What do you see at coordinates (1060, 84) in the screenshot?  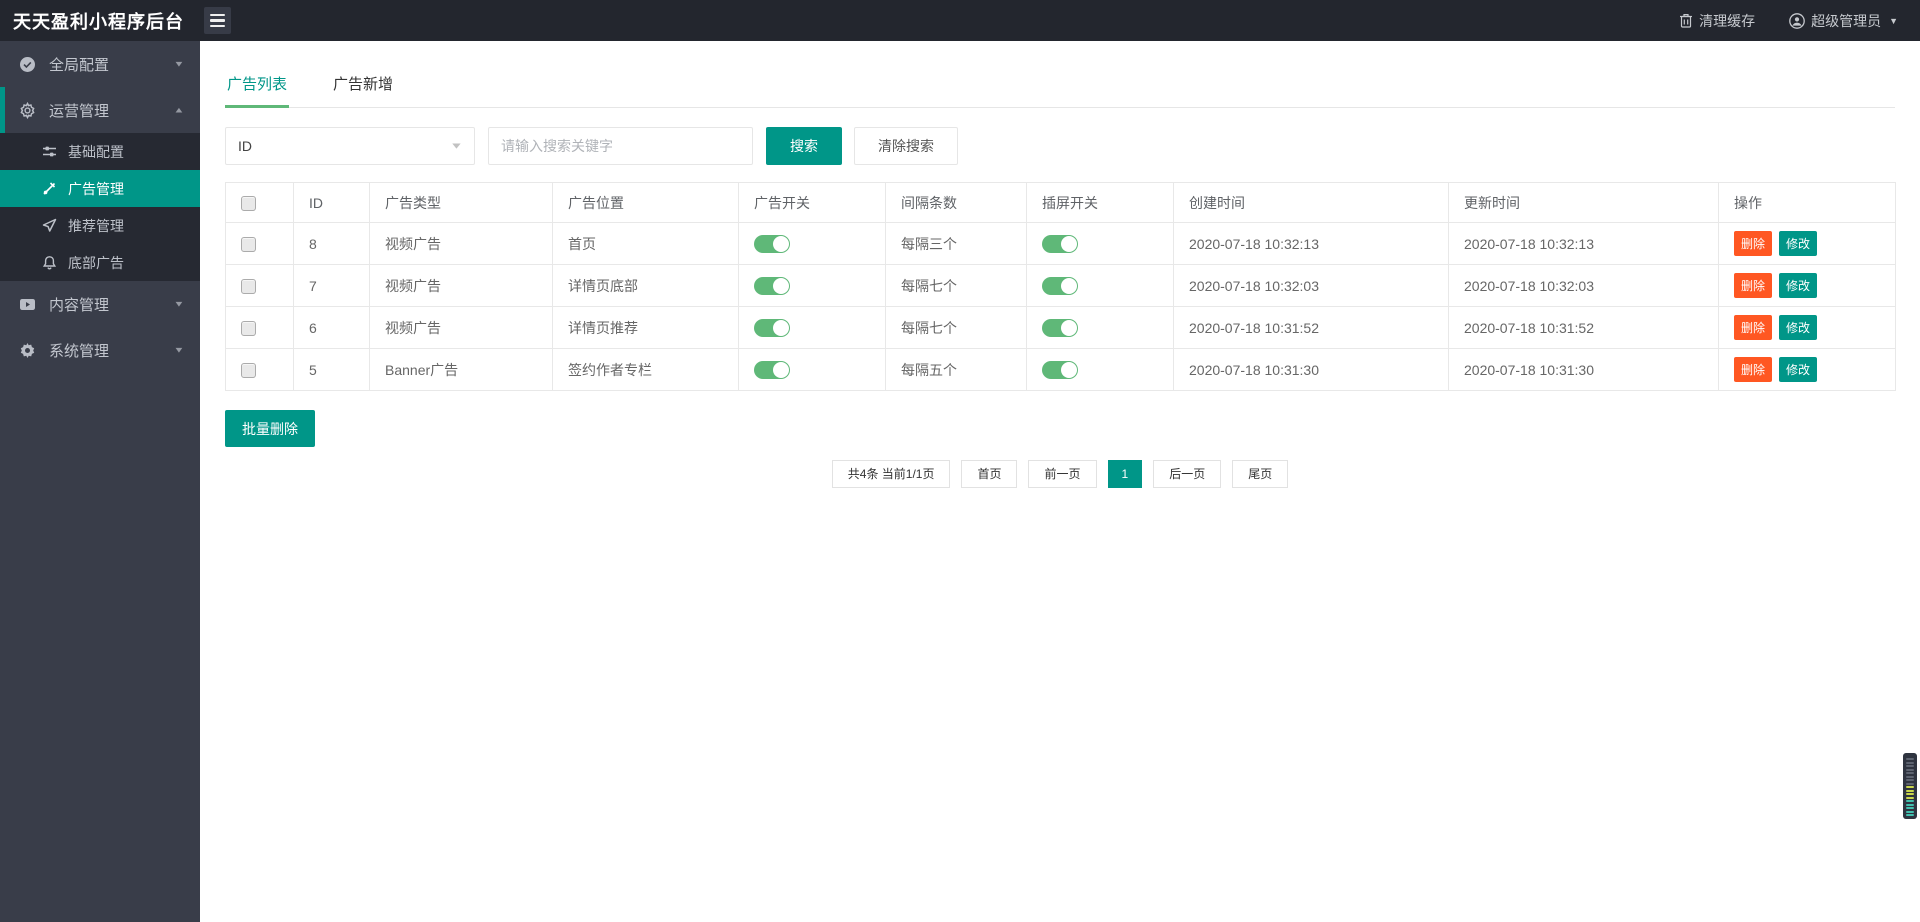 I see `tab-bar: 广告列表 广告新增` at bounding box center [1060, 84].